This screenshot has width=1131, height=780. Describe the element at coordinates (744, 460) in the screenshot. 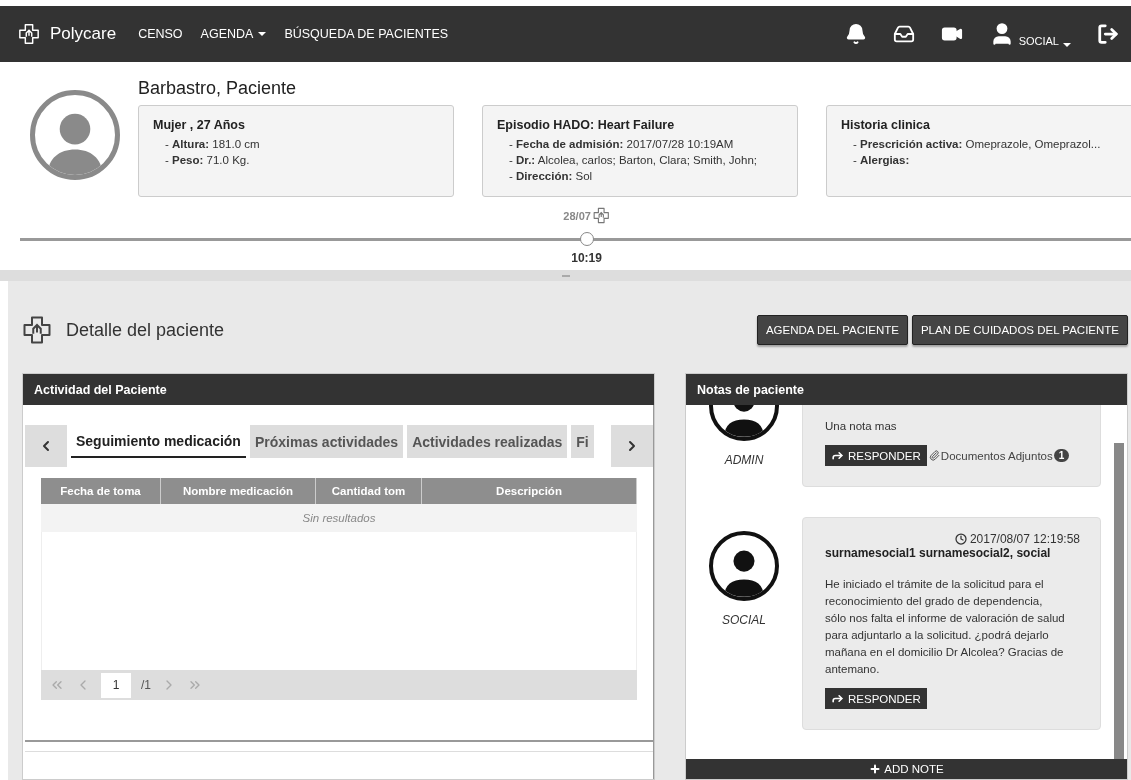

I see `note-role: ADMIN` at that location.